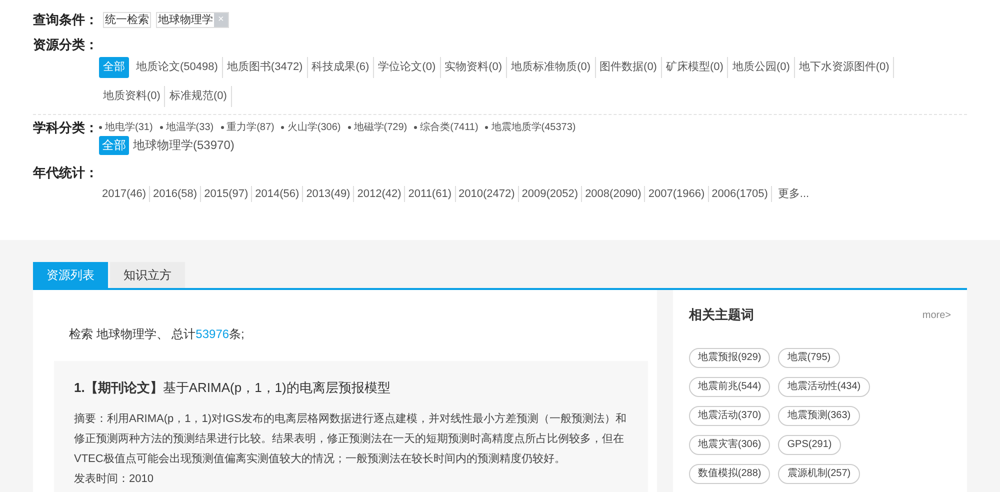  What do you see at coordinates (176, 194) in the screenshot?
I see `year-link: 2016(58)` at bounding box center [176, 194].